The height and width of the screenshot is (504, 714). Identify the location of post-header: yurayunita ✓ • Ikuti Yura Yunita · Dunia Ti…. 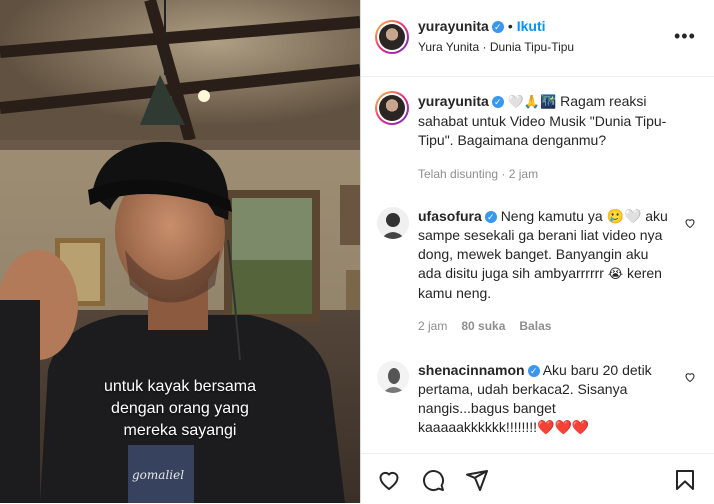
(537, 38).